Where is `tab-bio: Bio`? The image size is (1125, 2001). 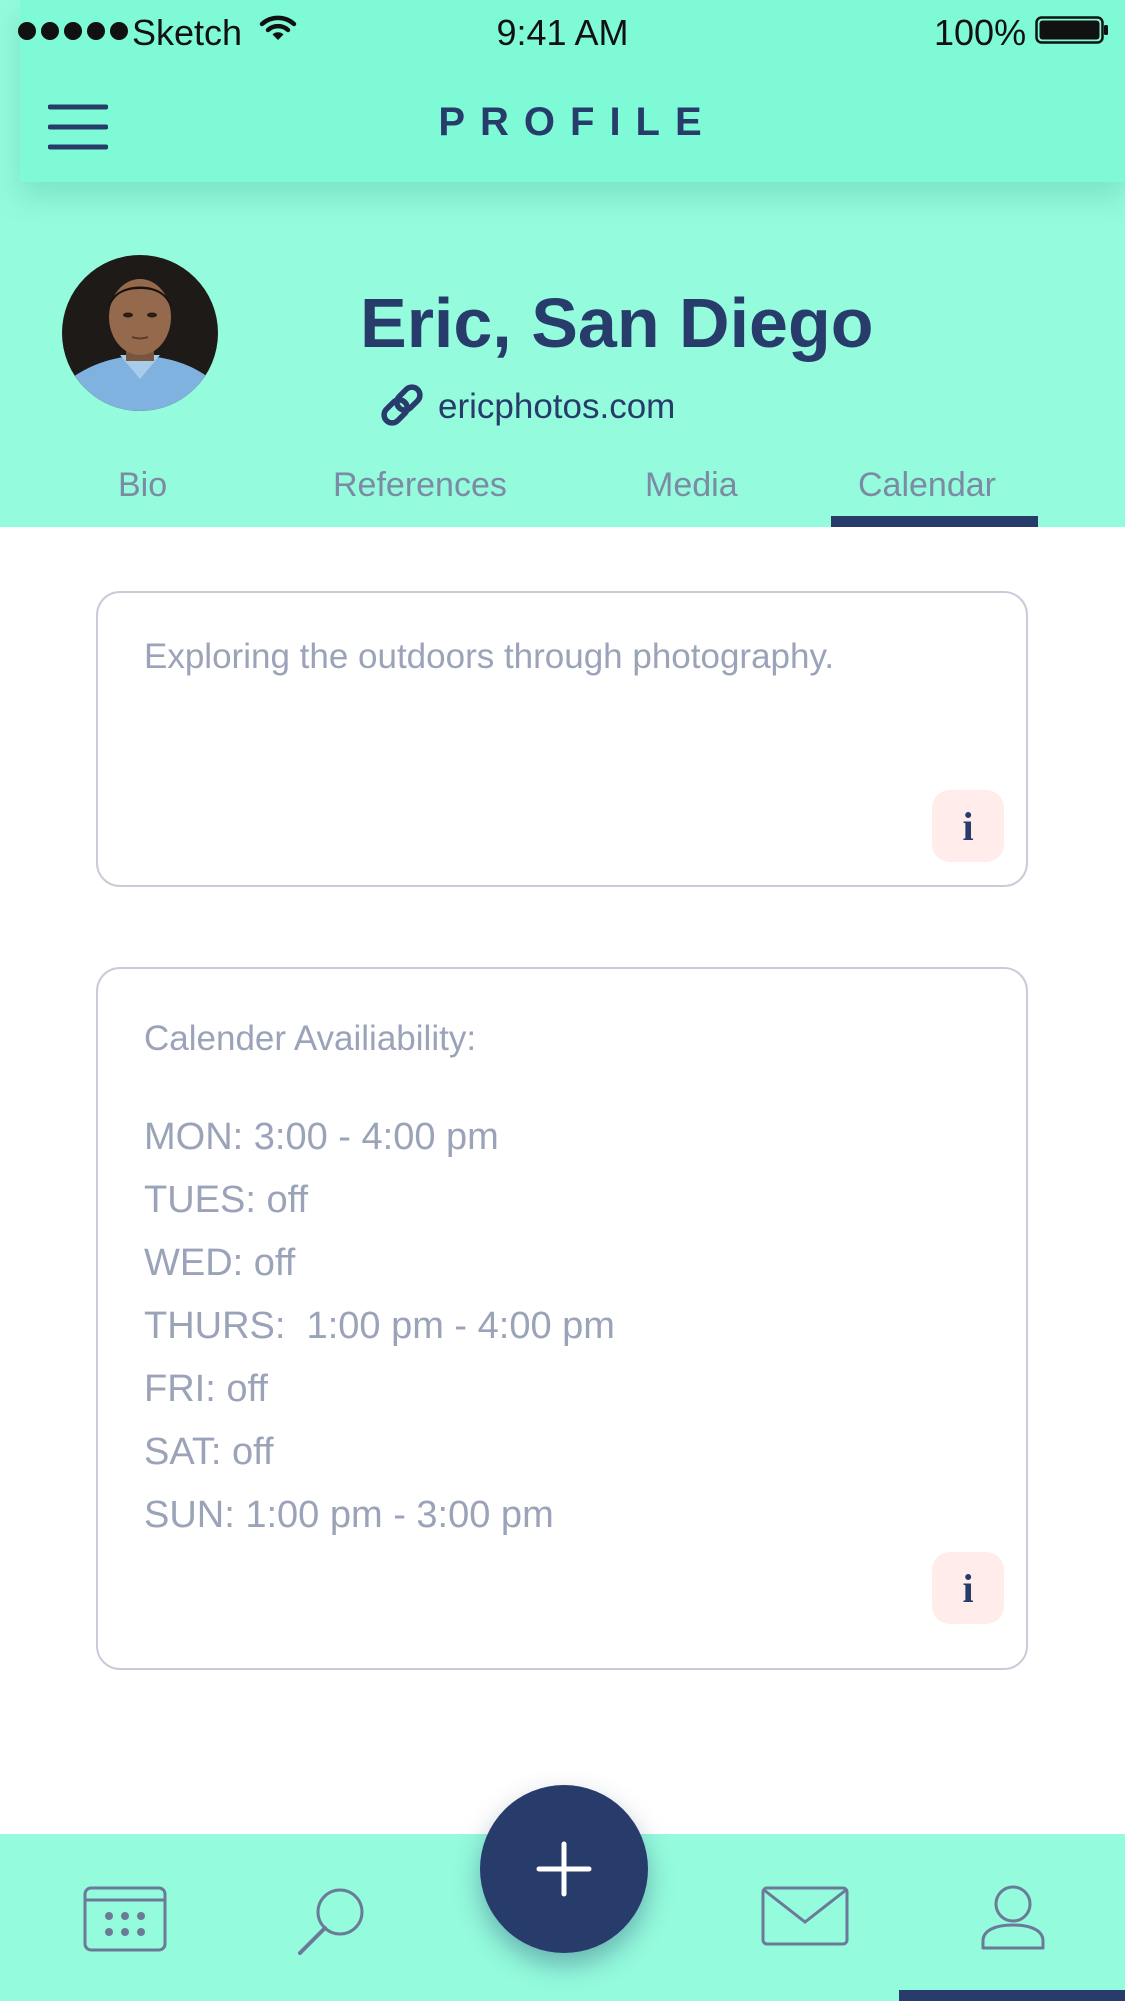
tab-bio: Bio is located at coordinates (142, 485).